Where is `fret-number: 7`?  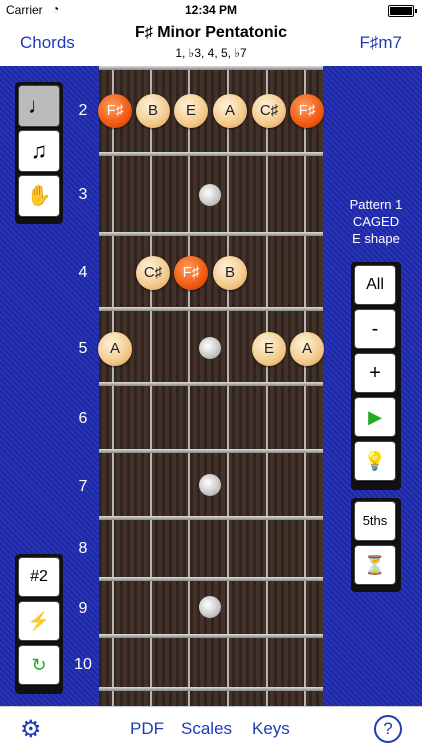
fret-number: 7 is located at coordinates (83, 486).